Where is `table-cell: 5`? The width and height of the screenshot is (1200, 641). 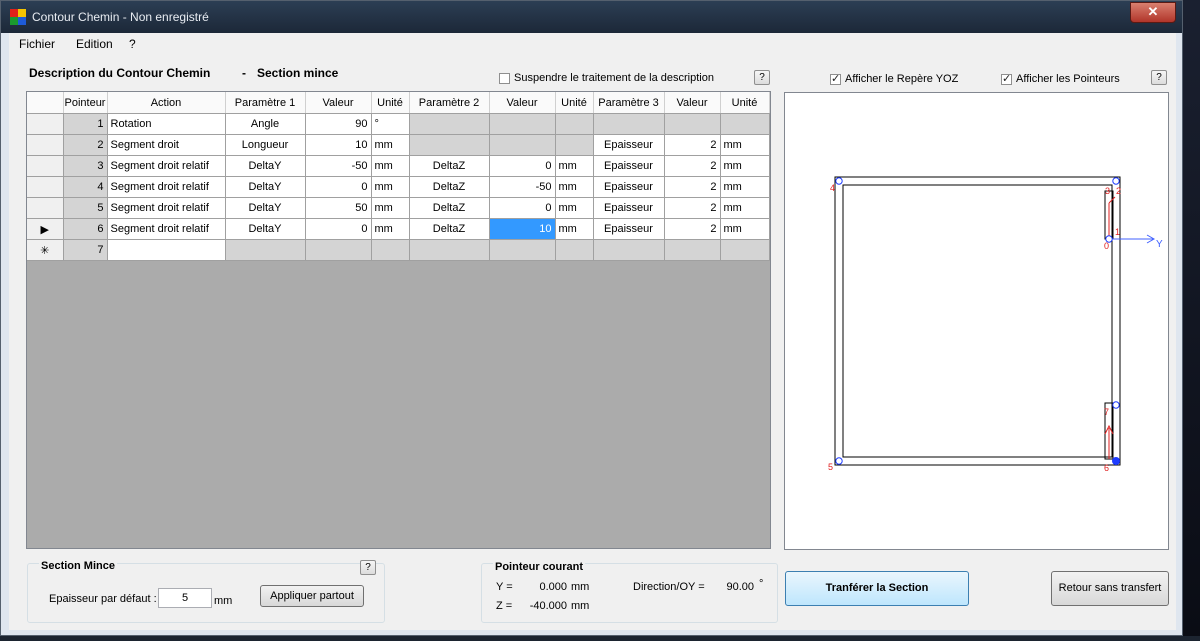 table-cell: 5 is located at coordinates (85, 208).